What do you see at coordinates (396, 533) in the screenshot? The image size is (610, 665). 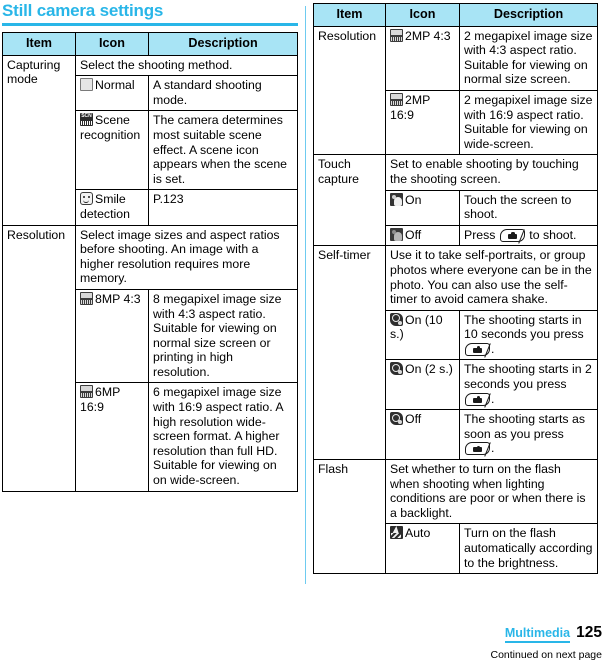 I see `flash-auto-icon` at bounding box center [396, 533].